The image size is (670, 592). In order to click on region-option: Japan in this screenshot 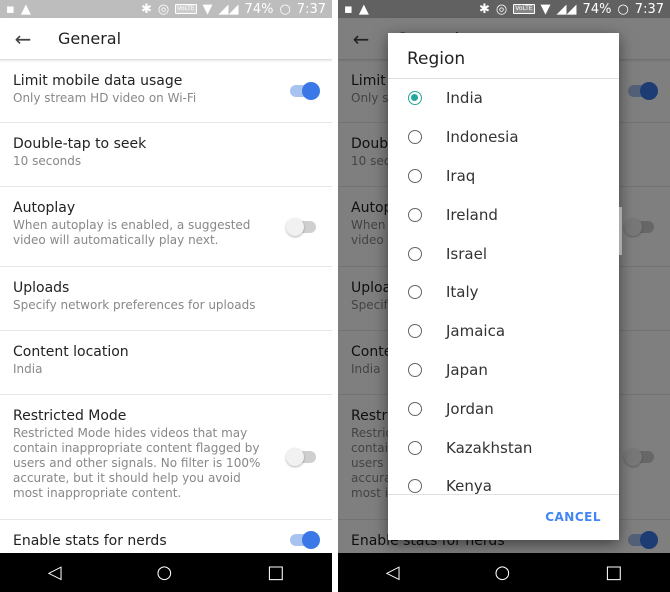, I will do `click(503, 370)`.